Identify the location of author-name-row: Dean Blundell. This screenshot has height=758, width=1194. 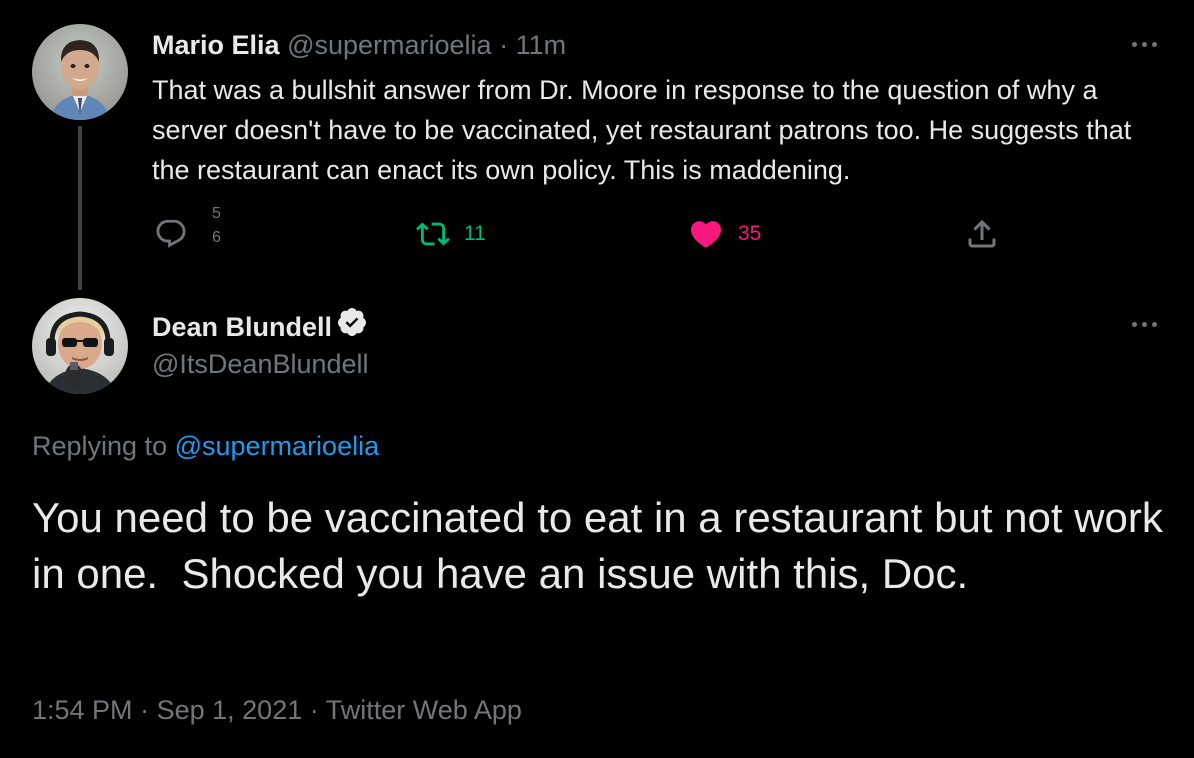
(260, 326).